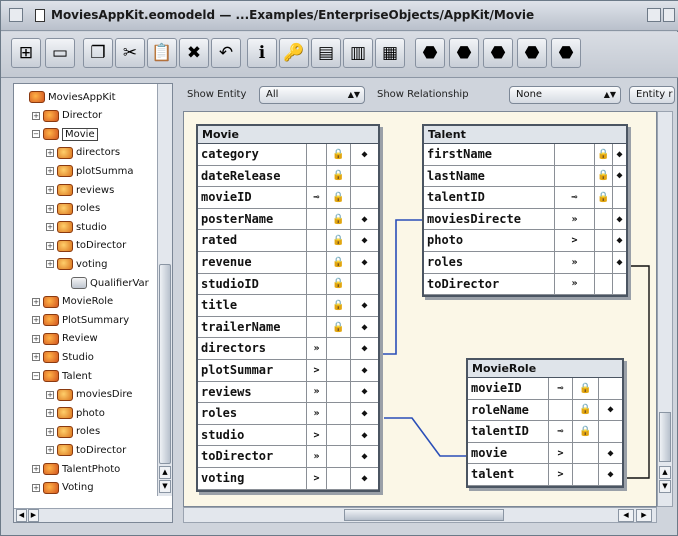  What do you see at coordinates (390, 53) in the screenshot?
I see `data-browser-button: ▦` at bounding box center [390, 53].